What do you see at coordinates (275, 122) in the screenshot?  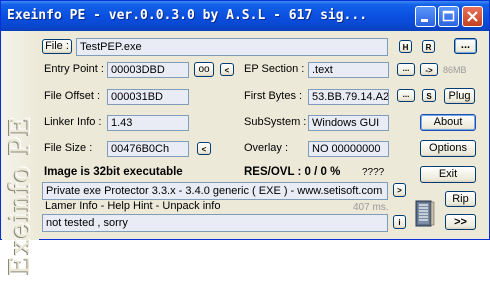 I see `subsystem-label: SubSystem :` at bounding box center [275, 122].